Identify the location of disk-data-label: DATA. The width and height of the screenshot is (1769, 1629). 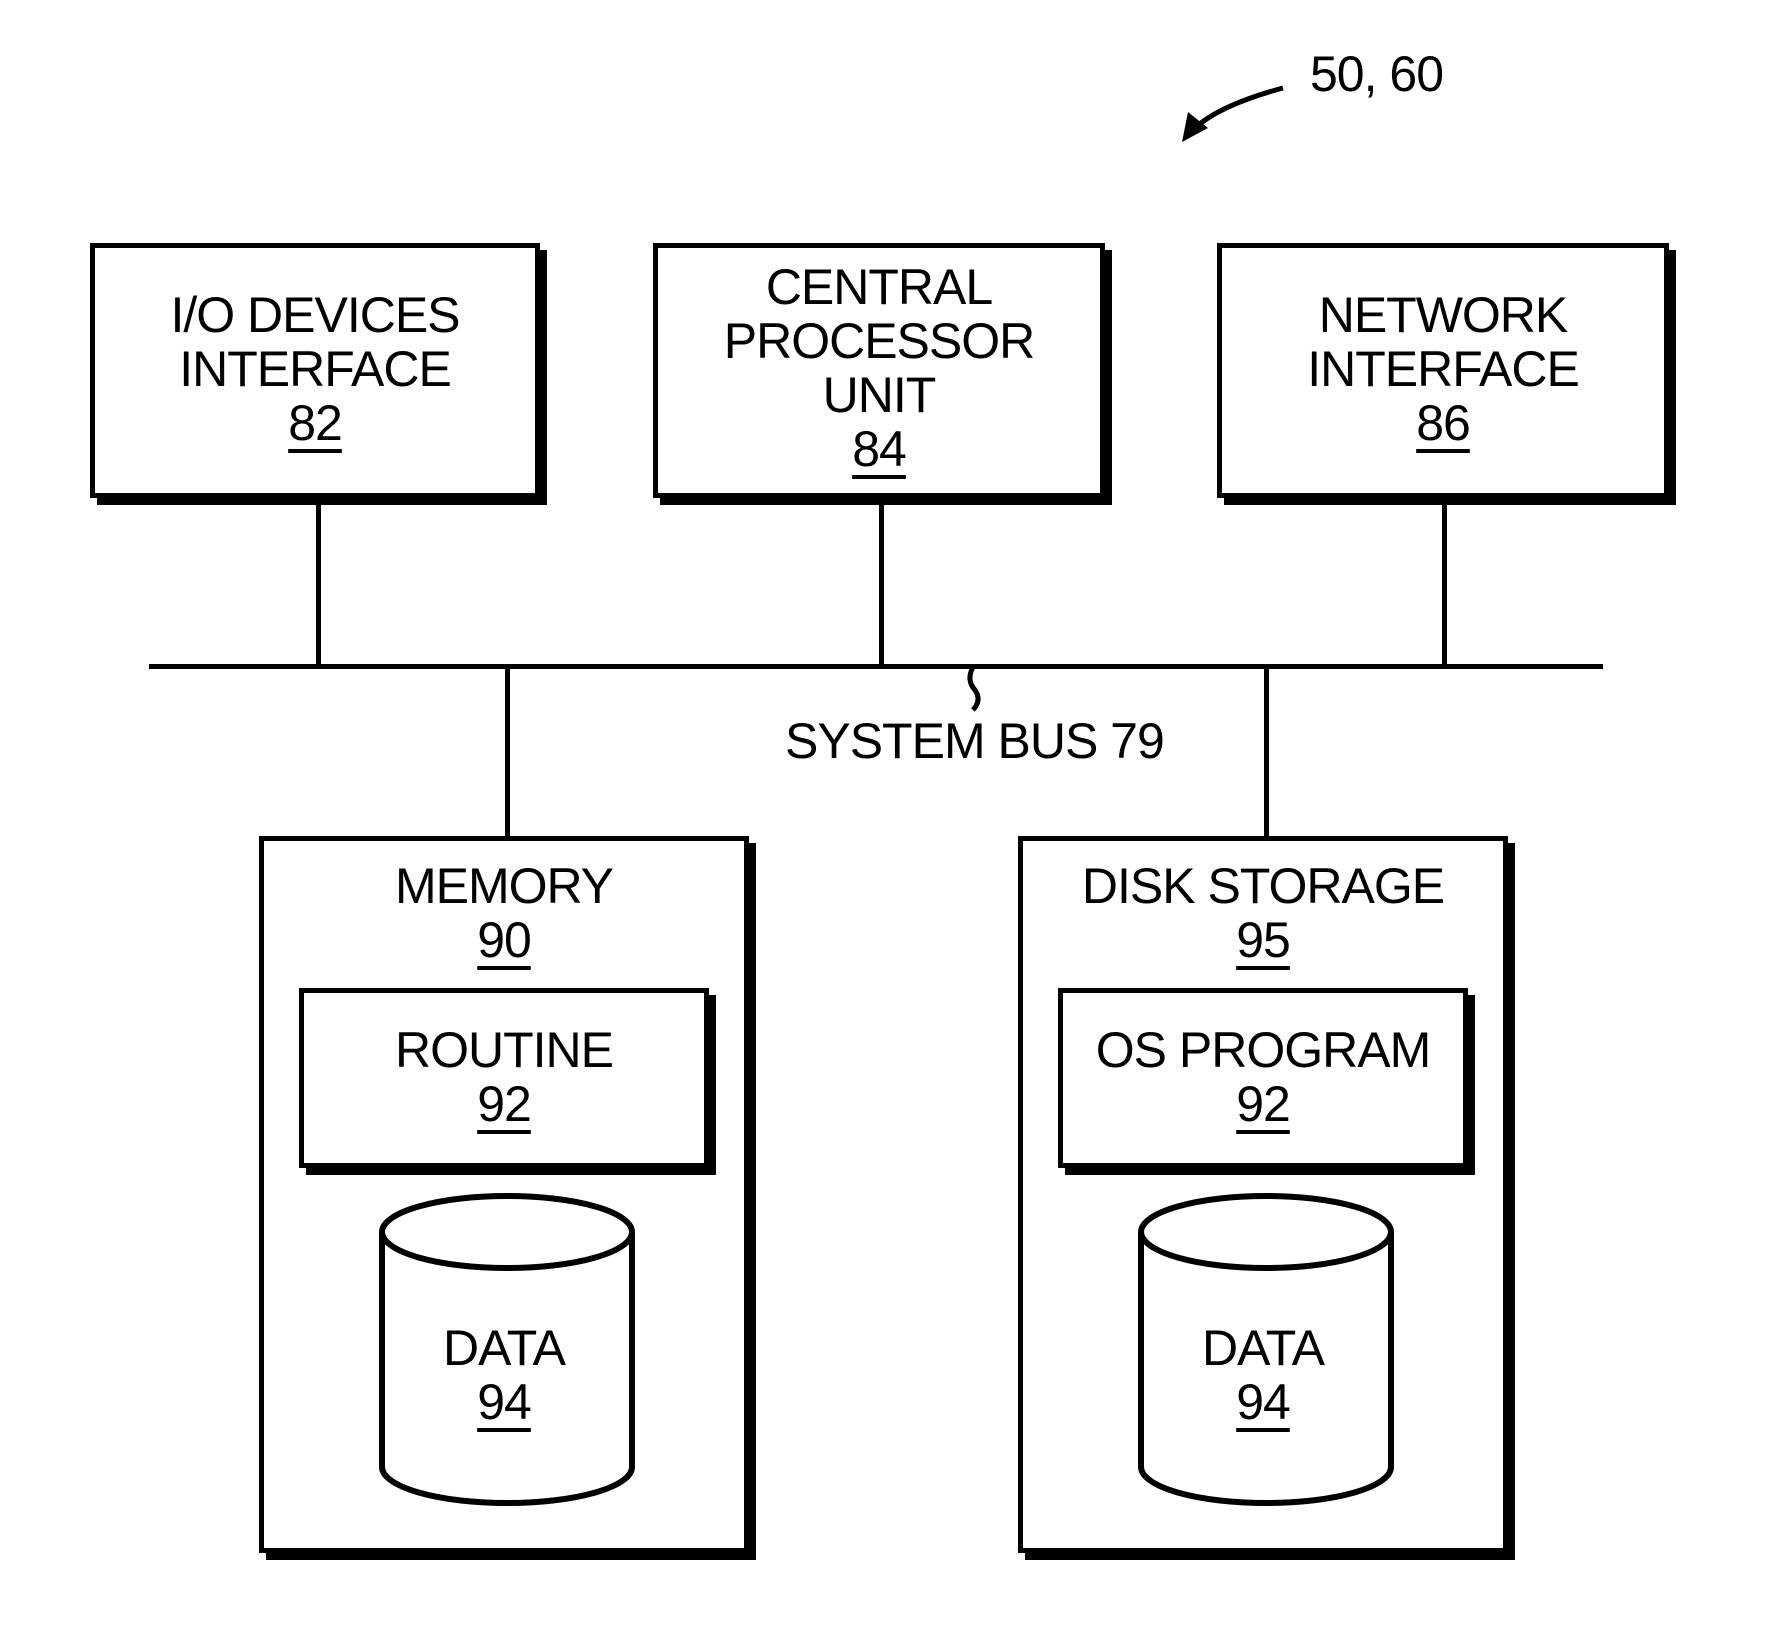
(1263, 1348).